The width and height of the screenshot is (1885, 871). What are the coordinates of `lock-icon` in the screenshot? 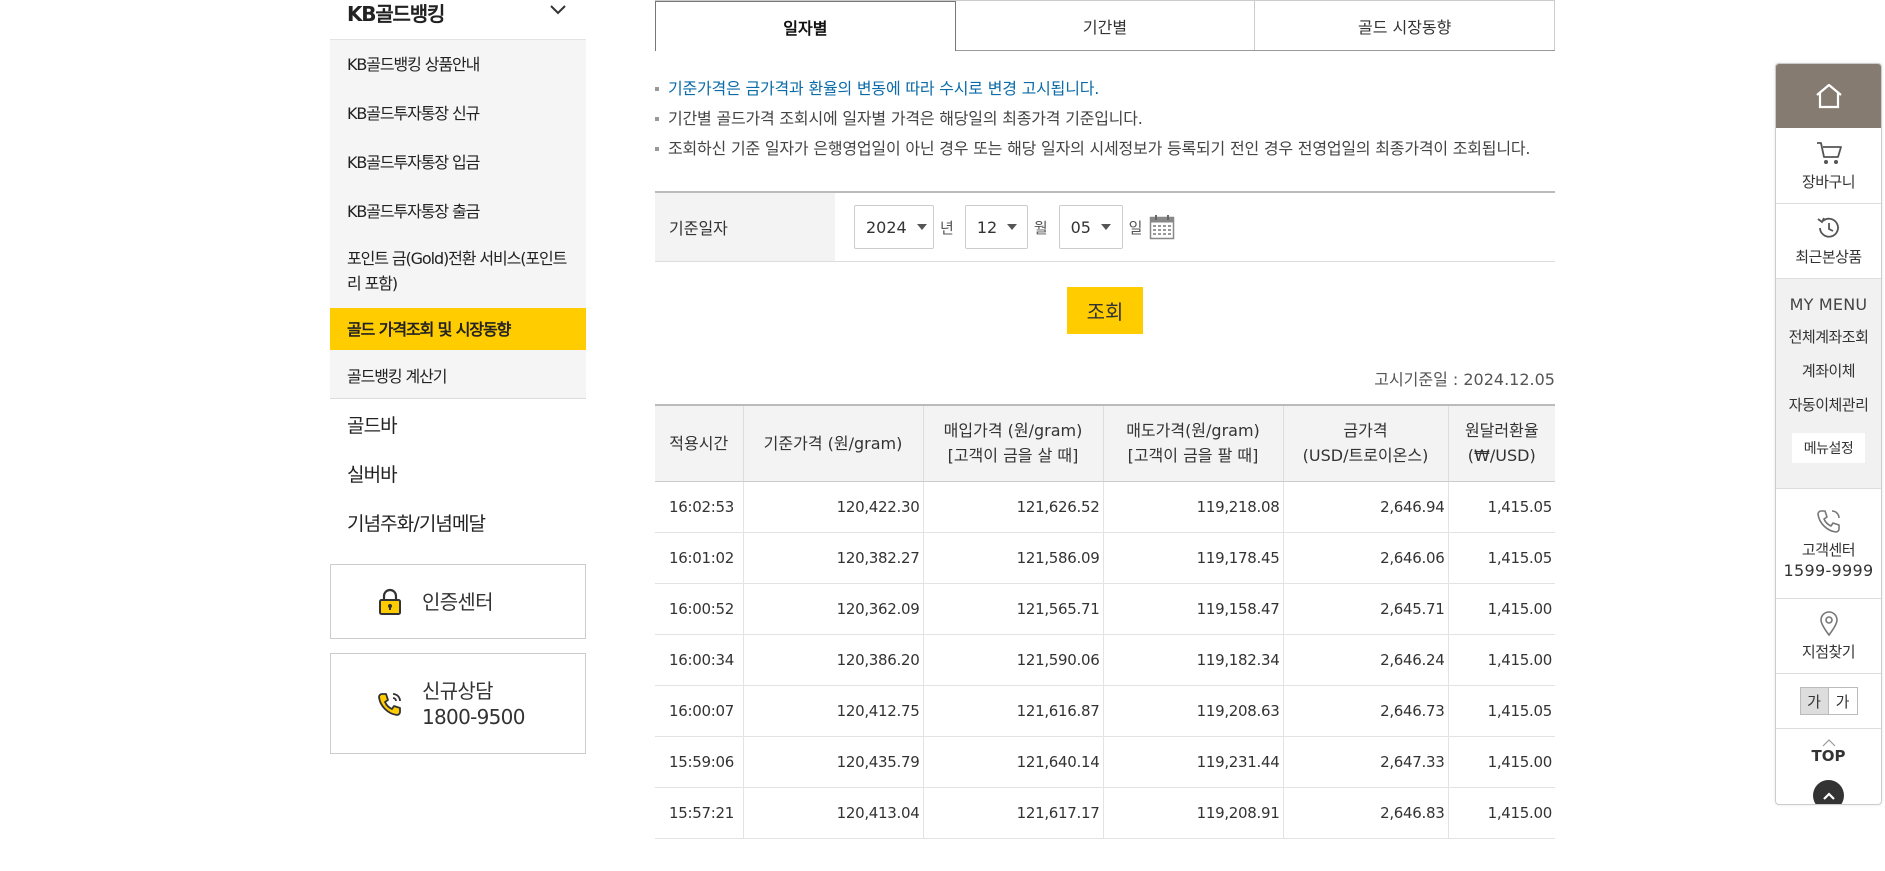 It's located at (390, 601).